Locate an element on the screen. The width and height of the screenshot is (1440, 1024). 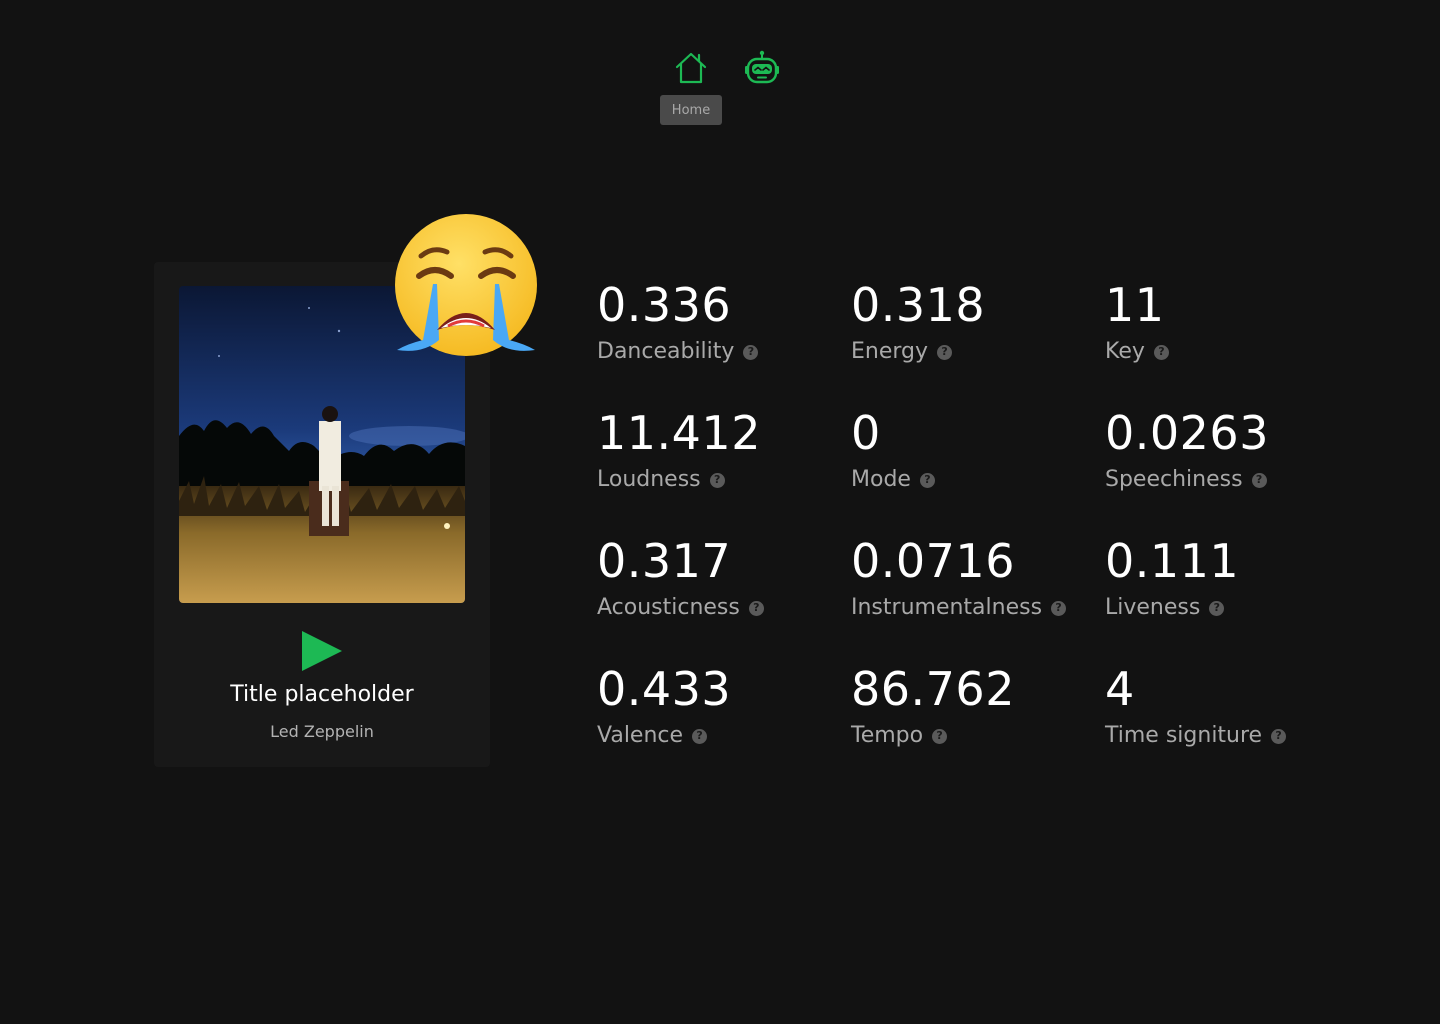
stat-value: 0 is located at coordinates (866, 433).